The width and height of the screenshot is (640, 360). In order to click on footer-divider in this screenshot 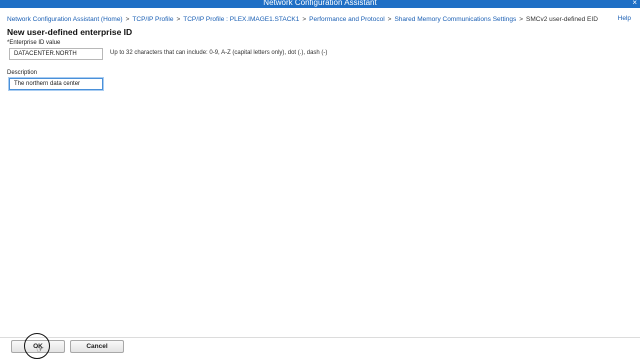, I will do `click(320, 337)`.